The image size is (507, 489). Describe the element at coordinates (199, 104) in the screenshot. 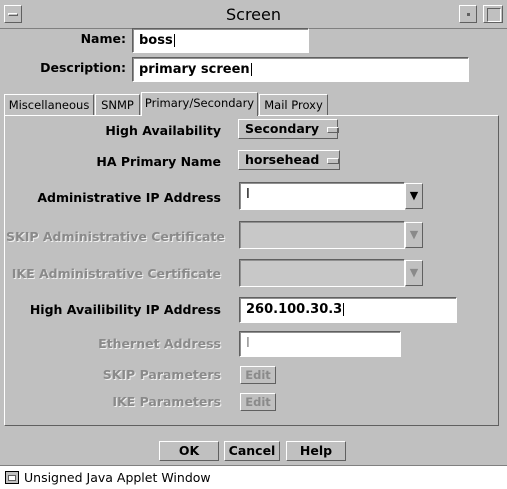

I see `tab-primary-secondary: Primary/Secondary` at that location.